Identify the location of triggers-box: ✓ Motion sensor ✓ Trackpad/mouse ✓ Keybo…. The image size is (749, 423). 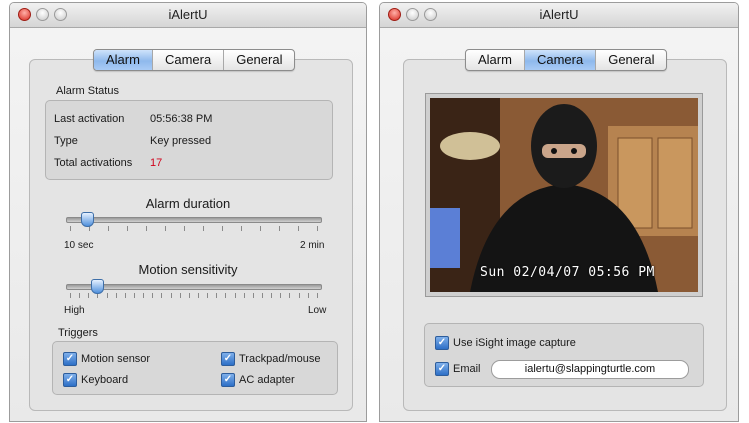
(195, 368).